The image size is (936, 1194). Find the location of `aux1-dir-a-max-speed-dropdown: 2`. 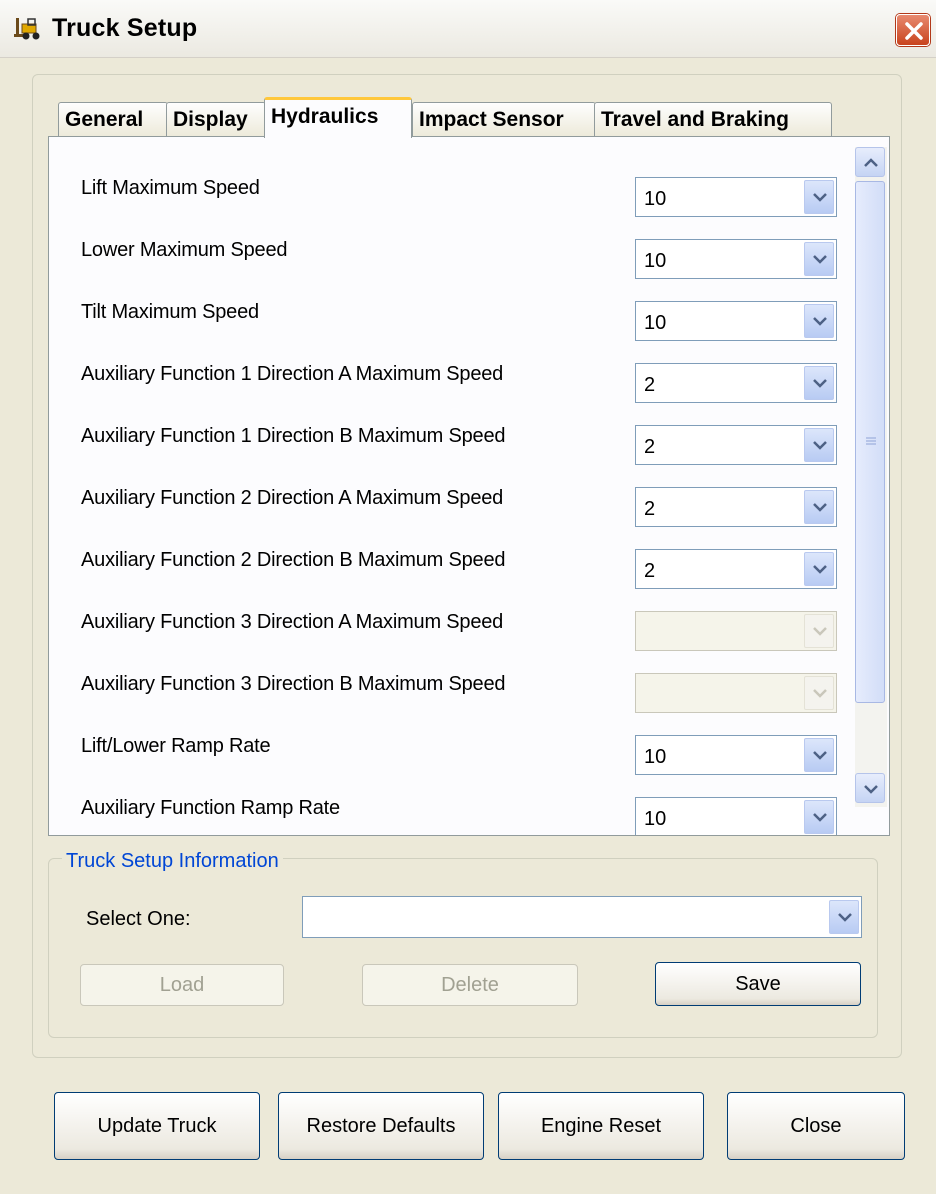

aux1-dir-a-max-speed-dropdown: 2 is located at coordinates (736, 383).